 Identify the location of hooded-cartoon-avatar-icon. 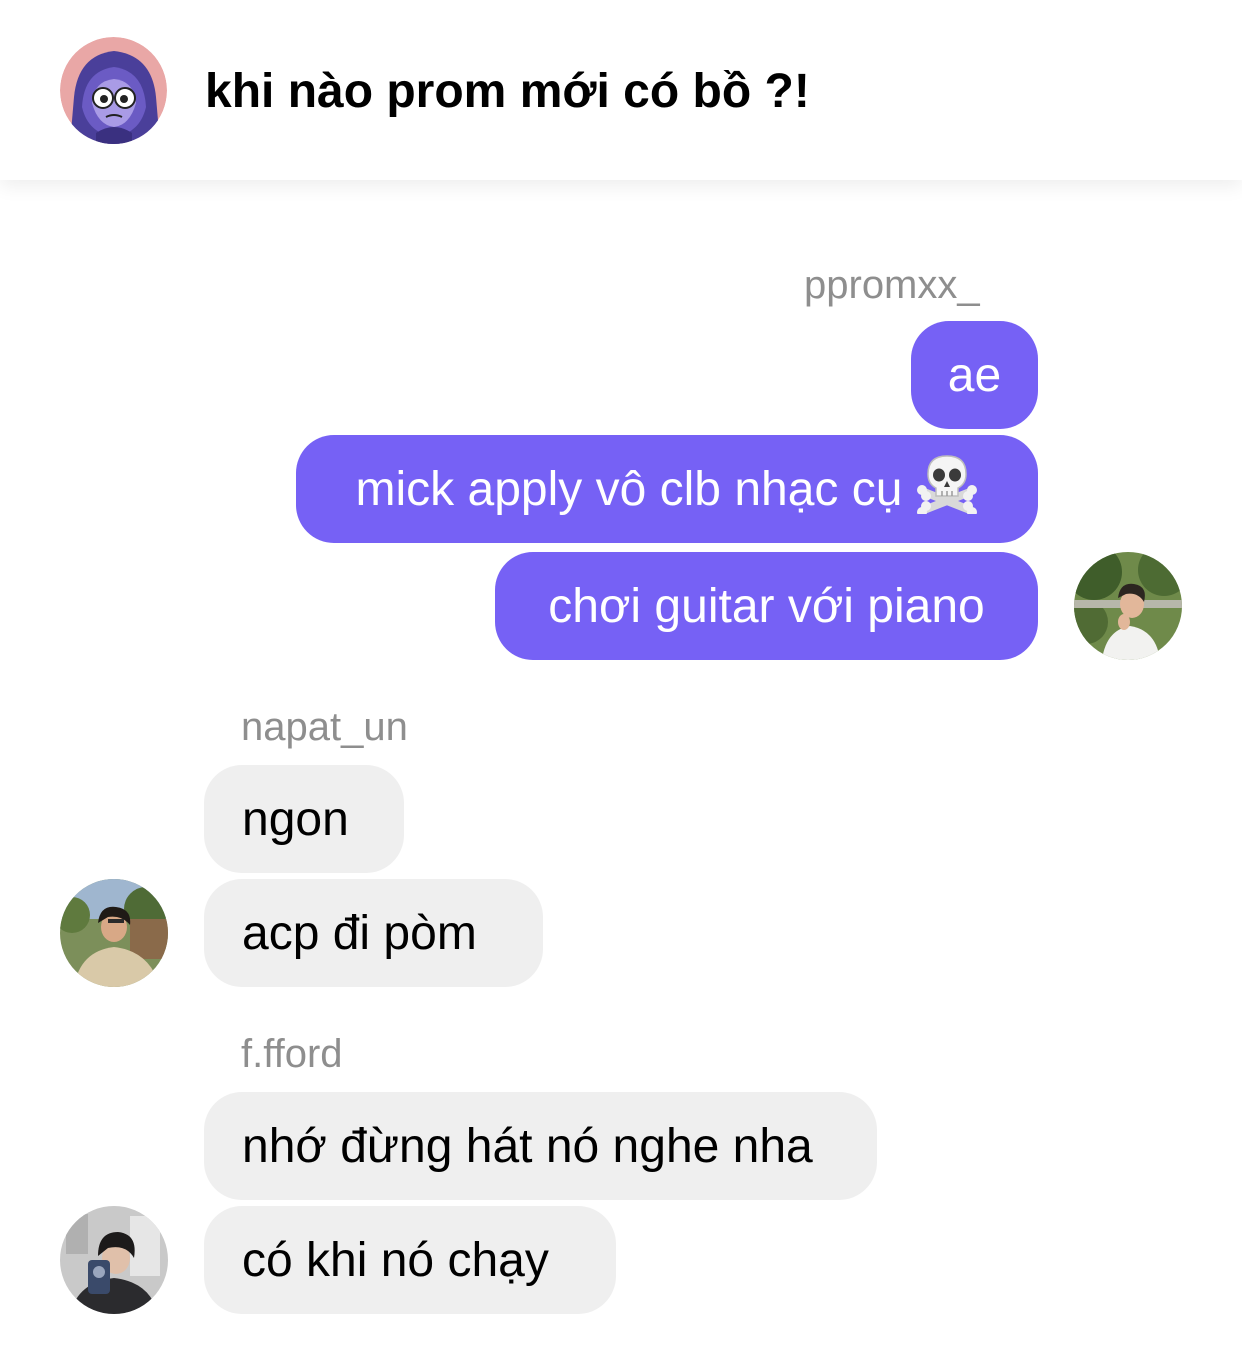
(113, 90).